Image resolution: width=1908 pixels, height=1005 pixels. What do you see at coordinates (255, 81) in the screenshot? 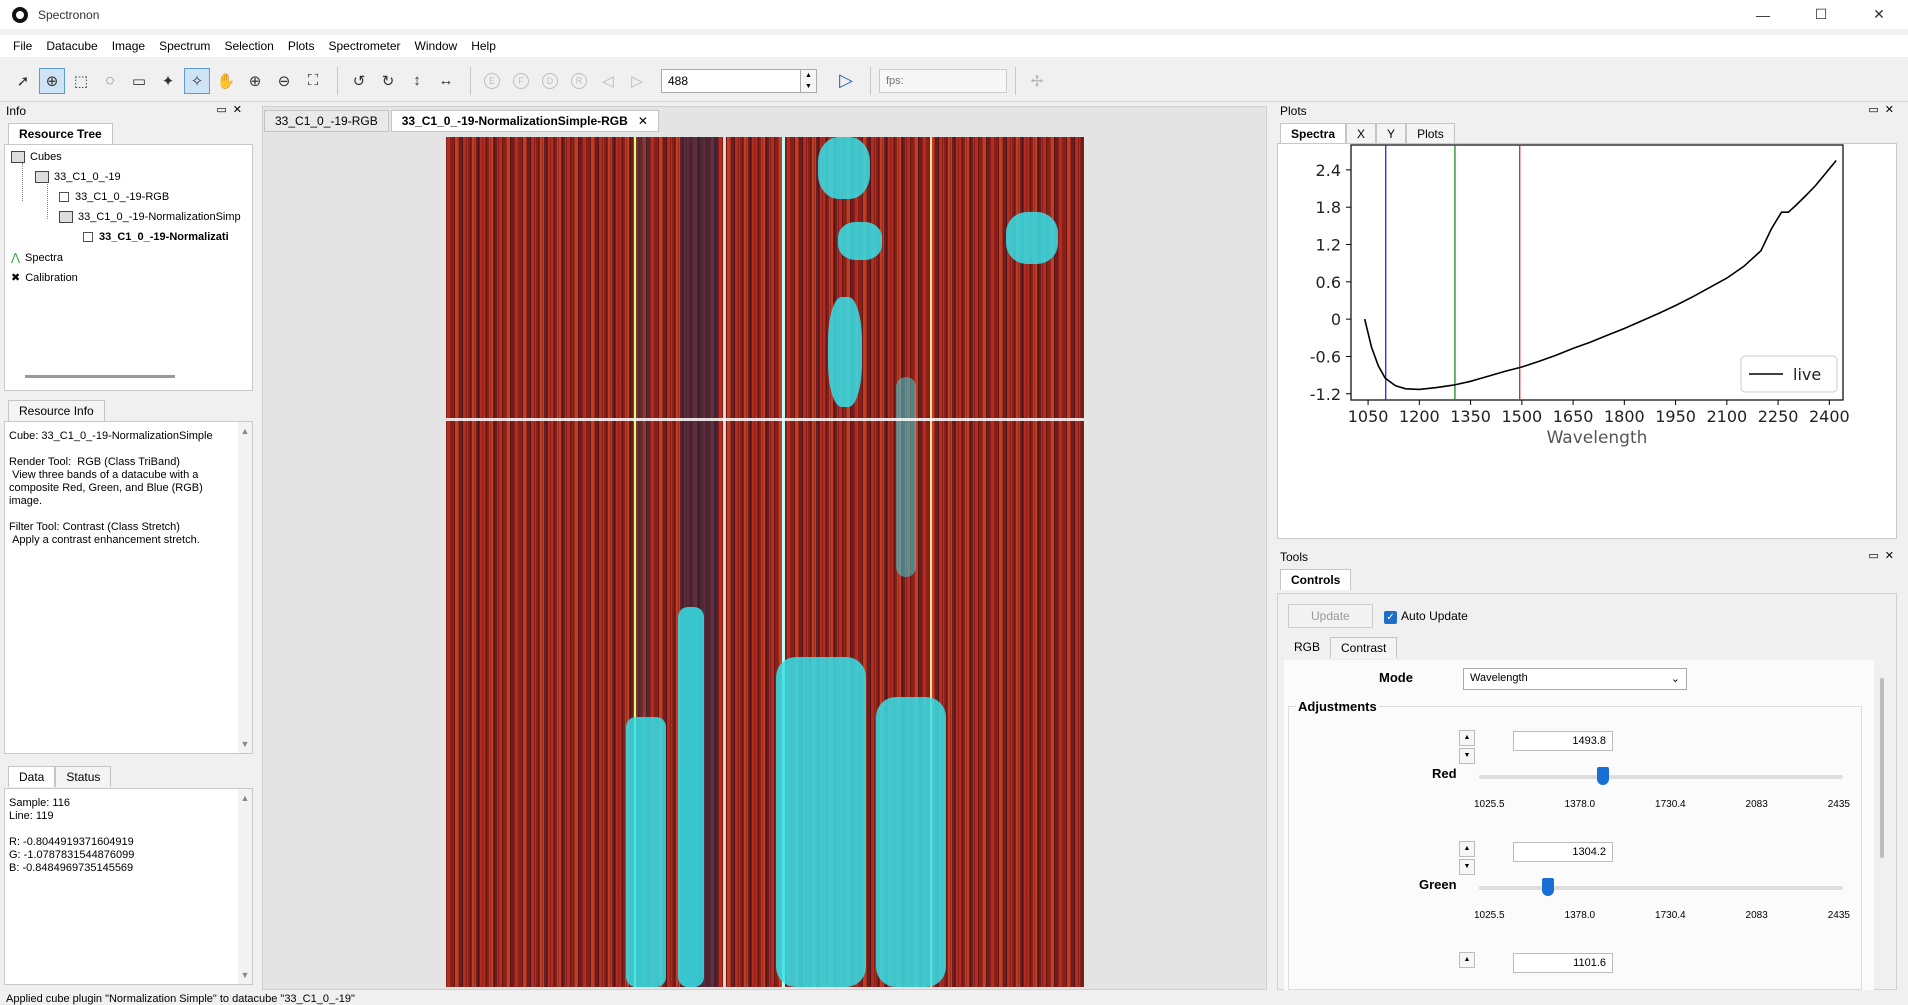
I see `zoom-in-icon: ⊕` at bounding box center [255, 81].